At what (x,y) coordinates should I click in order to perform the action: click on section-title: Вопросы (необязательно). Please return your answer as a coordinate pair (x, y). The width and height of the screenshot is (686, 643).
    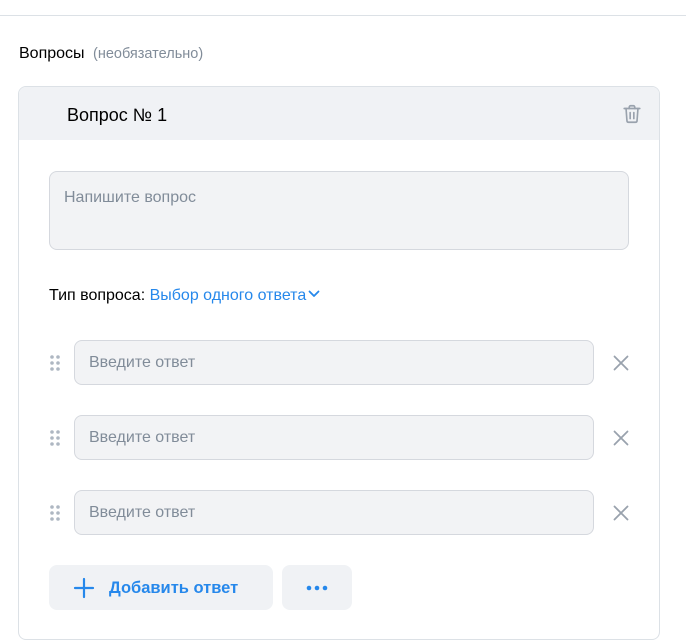
    Looking at the image, I should click on (111, 54).